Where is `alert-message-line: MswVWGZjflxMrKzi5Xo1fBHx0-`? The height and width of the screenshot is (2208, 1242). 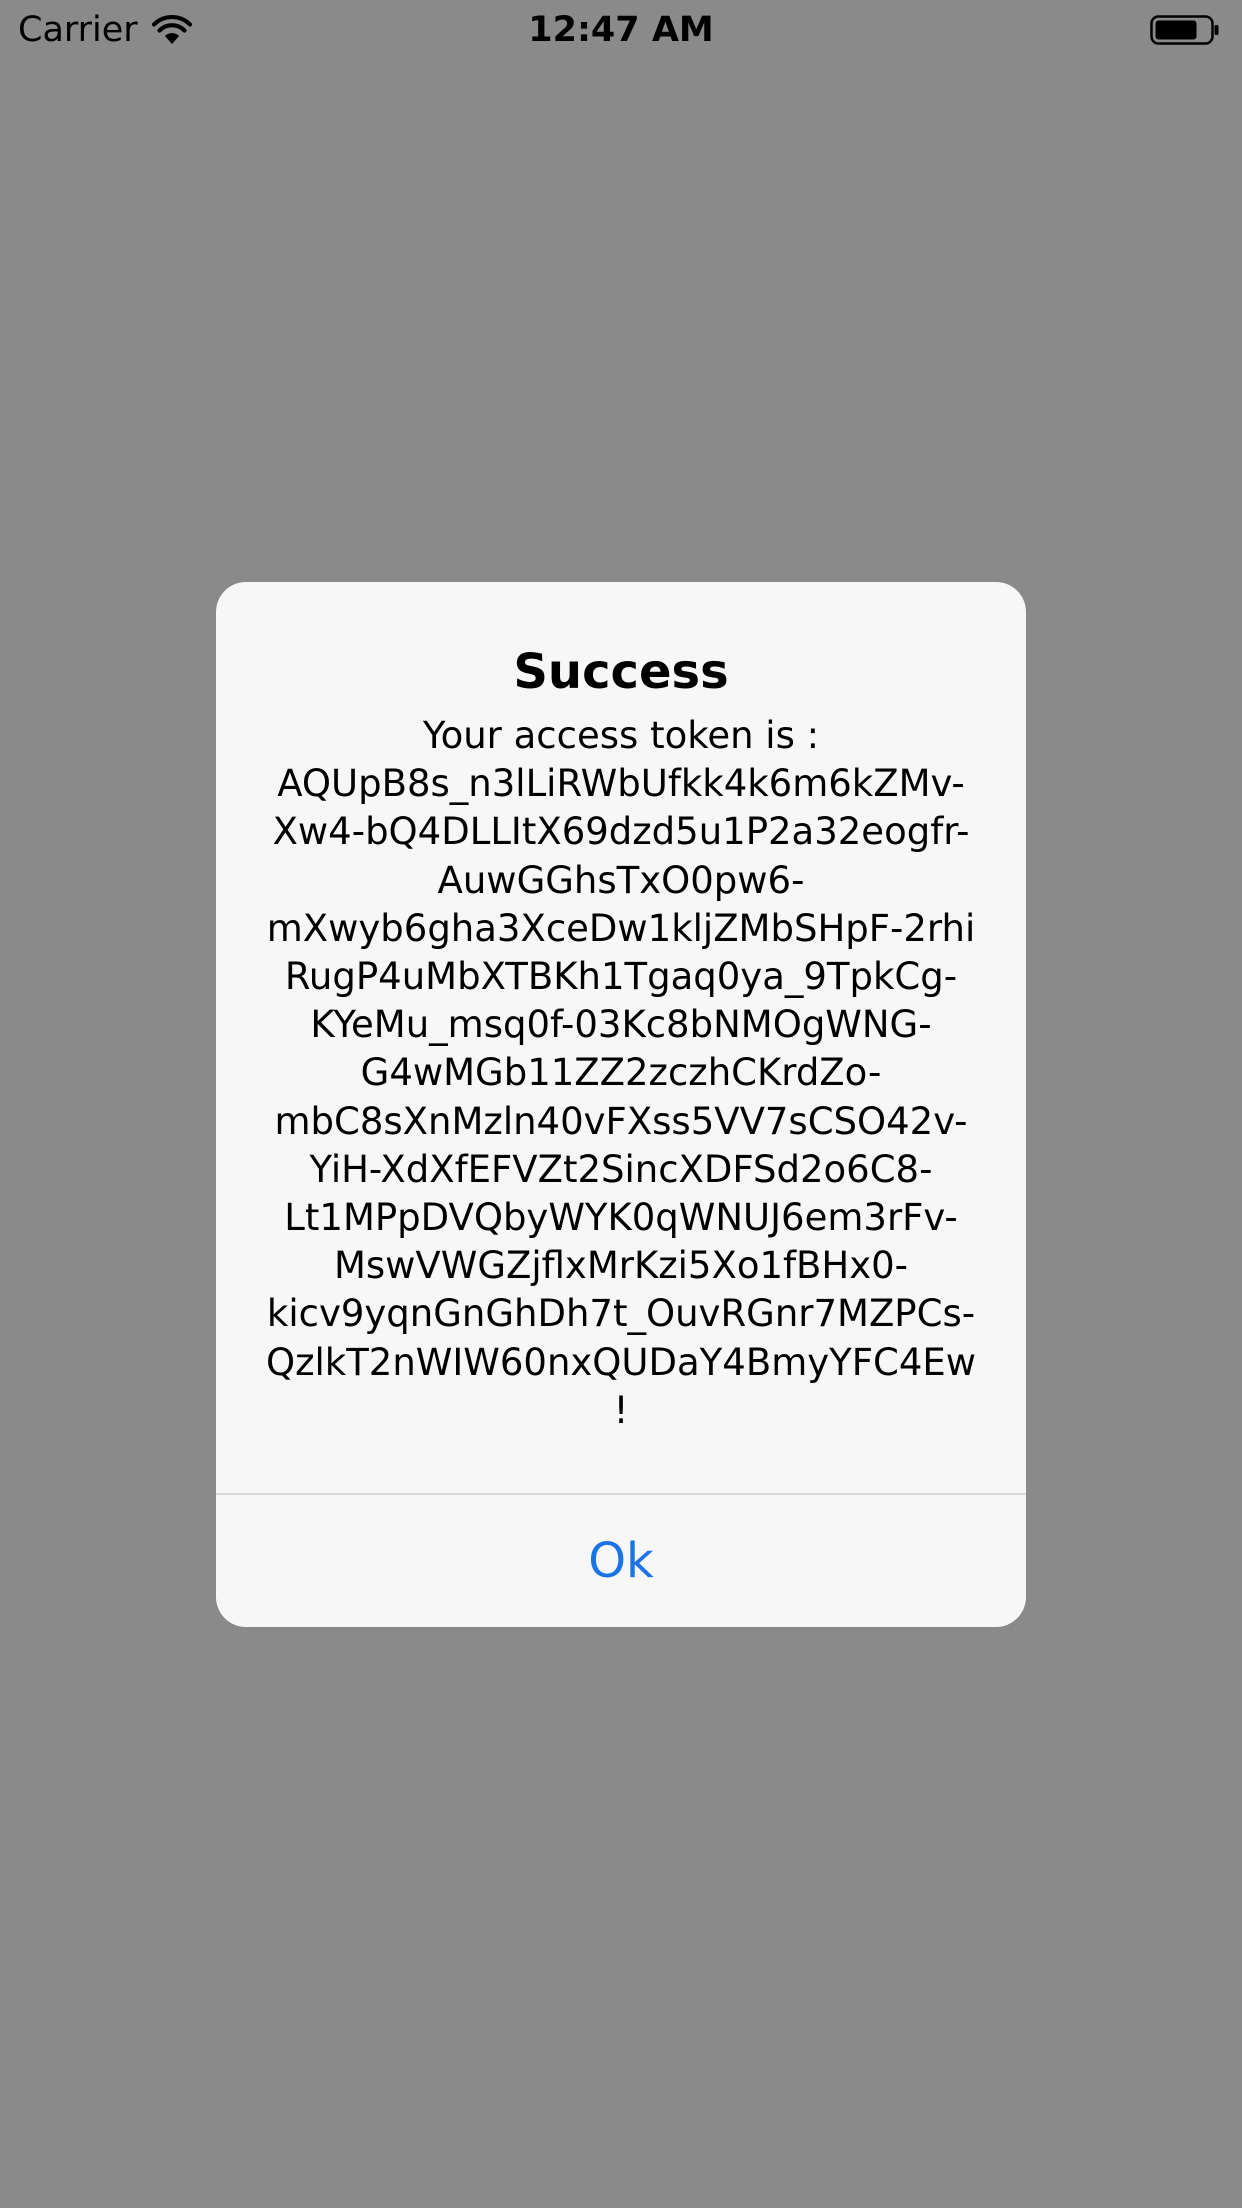 alert-message-line: MswVWGZjflxMrKzi5Xo1fBHx0- is located at coordinates (621, 1266).